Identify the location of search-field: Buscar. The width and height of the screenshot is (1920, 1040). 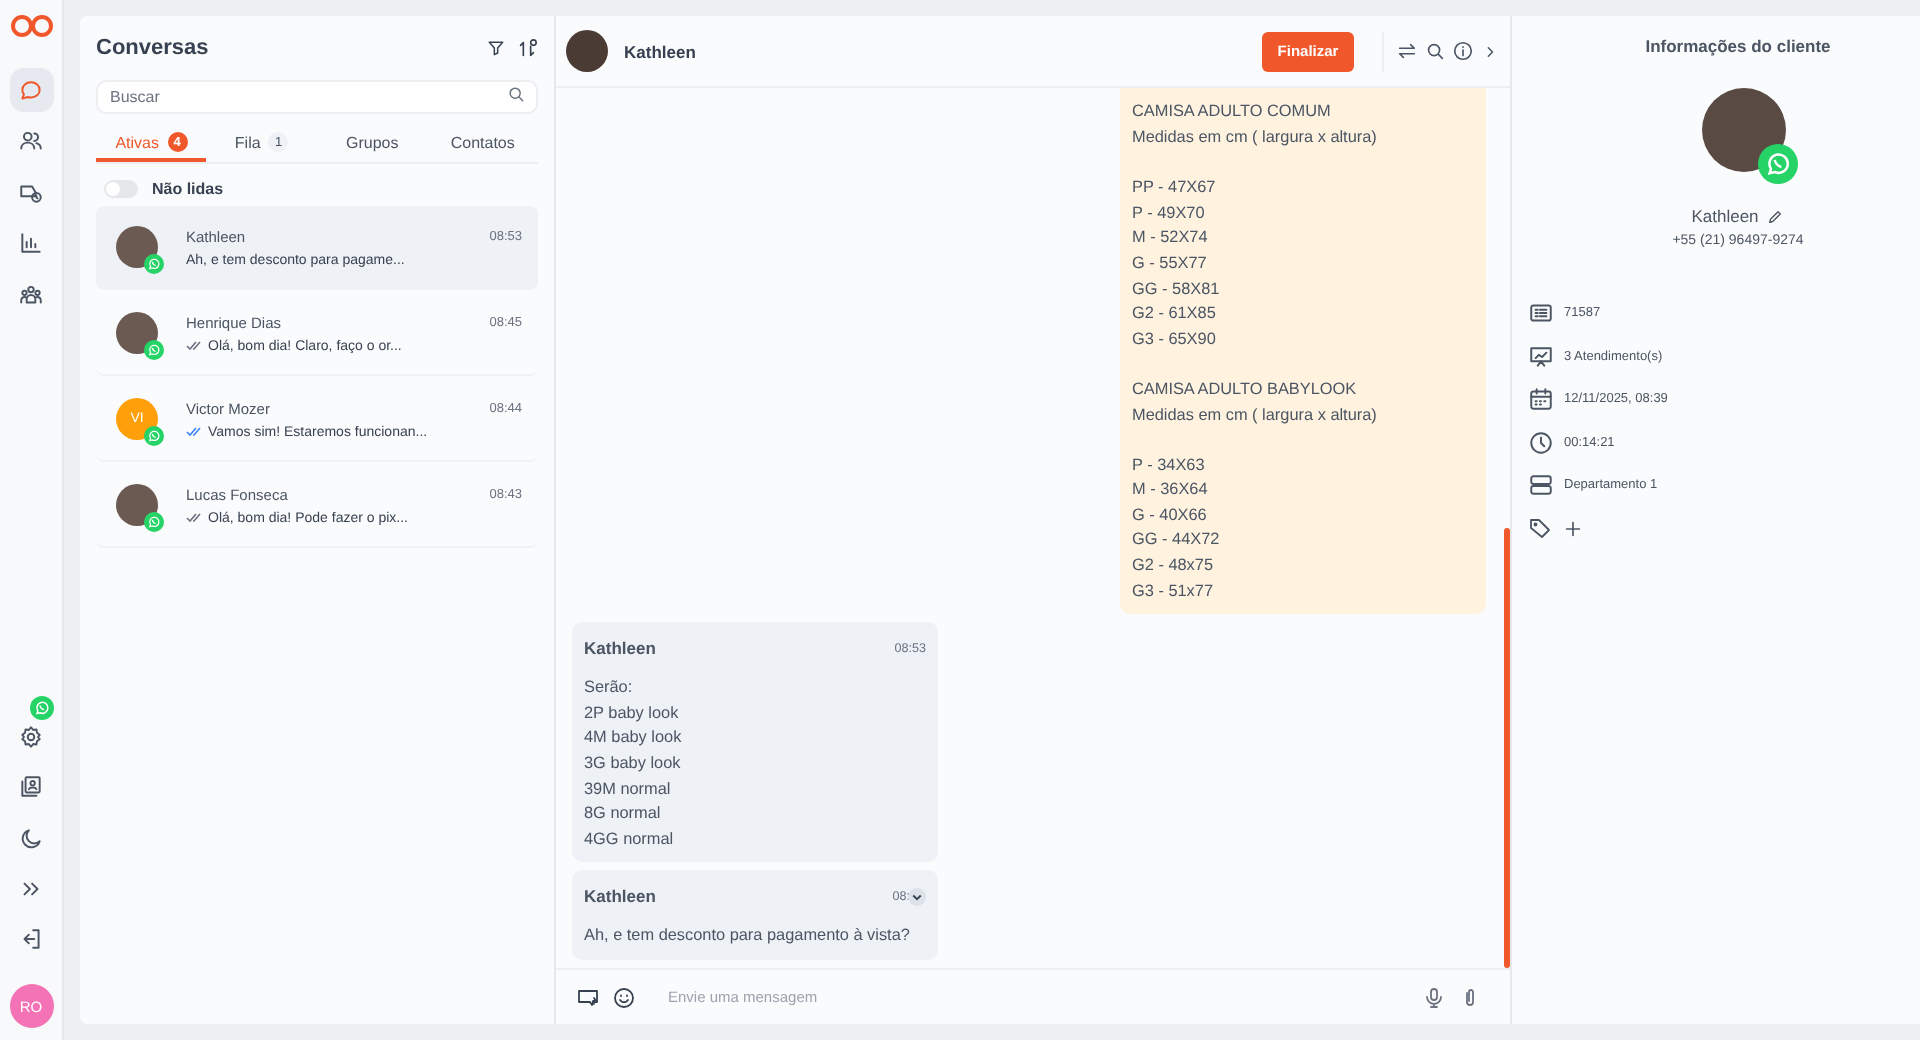
(317, 97).